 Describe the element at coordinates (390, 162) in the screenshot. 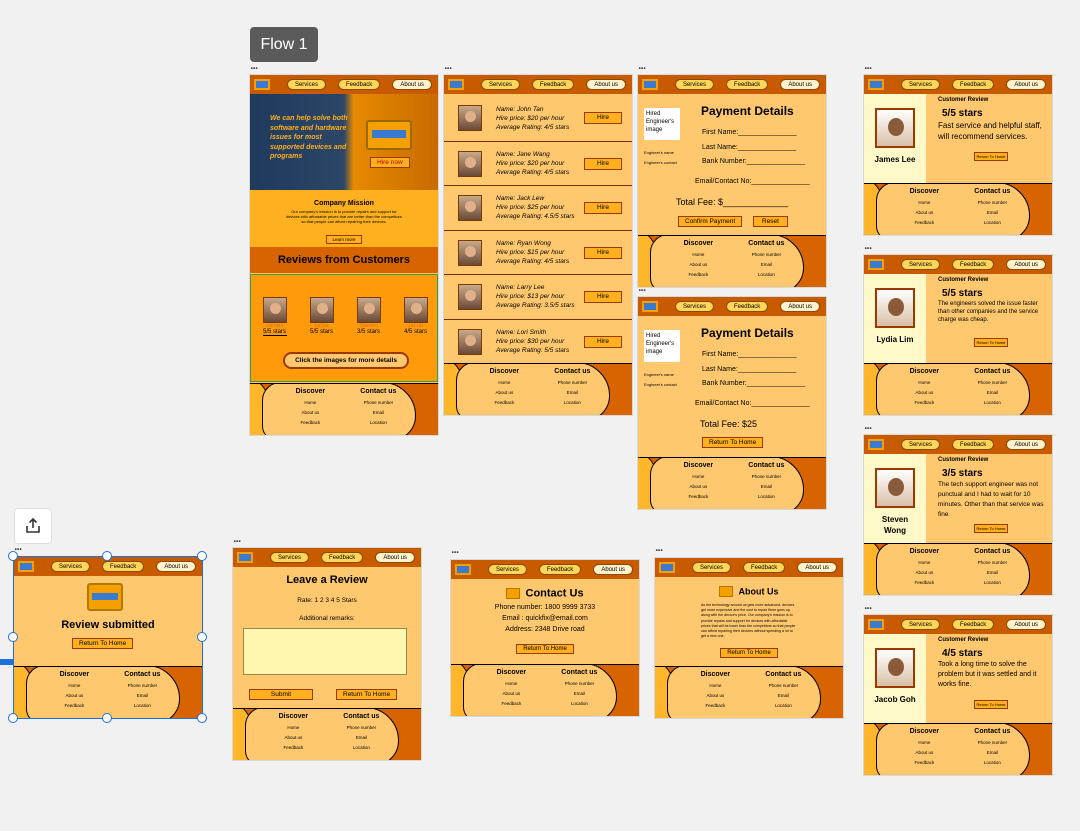

I see `hire-now-button: Hire now` at that location.